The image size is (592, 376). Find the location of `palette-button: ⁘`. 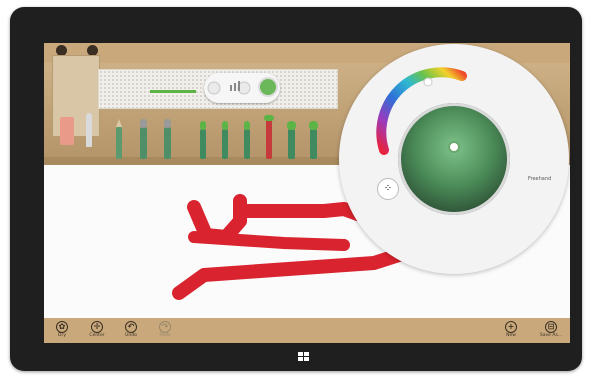

palette-button: ⁘ is located at coordinates (388, 189).